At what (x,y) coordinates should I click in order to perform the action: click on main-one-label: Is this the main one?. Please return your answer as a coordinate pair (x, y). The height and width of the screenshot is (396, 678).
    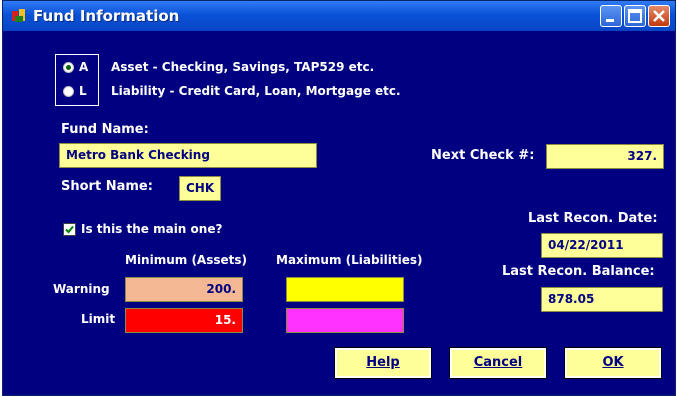
    Looking at the image, I should click on (152, 229).